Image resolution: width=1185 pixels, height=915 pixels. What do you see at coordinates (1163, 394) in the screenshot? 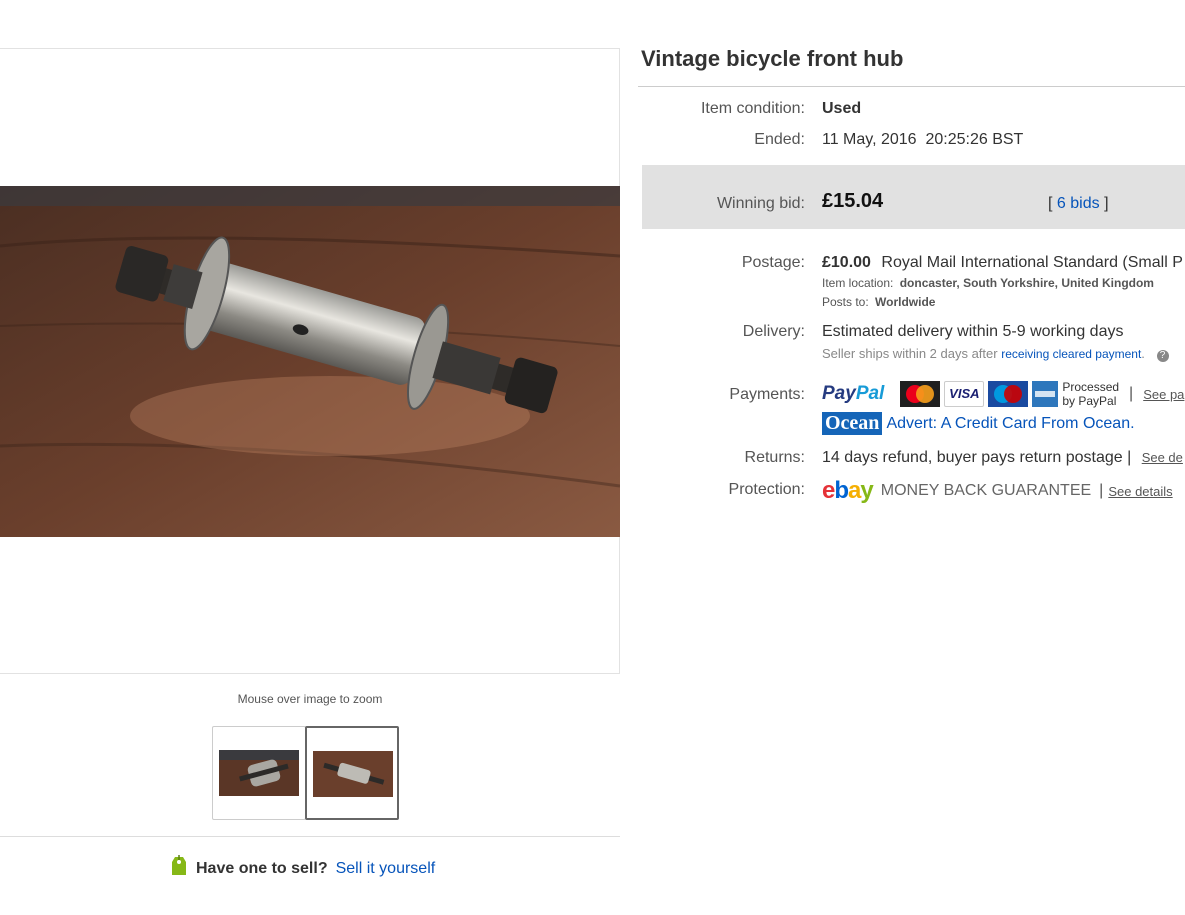
I see `see-payment-details-link: See pa` at bounding box center [1163, 394].